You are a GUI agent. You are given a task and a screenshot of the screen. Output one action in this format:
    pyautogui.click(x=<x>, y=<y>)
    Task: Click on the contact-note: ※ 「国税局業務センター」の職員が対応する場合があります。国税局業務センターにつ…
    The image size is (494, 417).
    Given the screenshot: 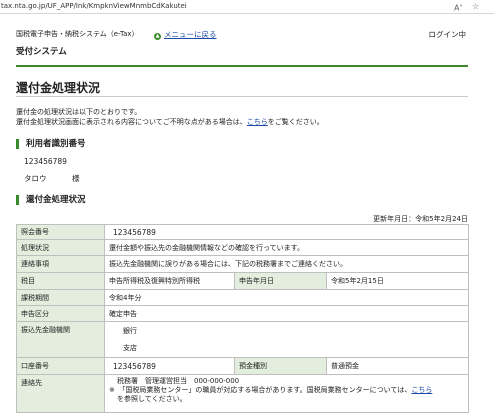 What is the action you would take?
    pyautogui.click(x=286, y=390)
    